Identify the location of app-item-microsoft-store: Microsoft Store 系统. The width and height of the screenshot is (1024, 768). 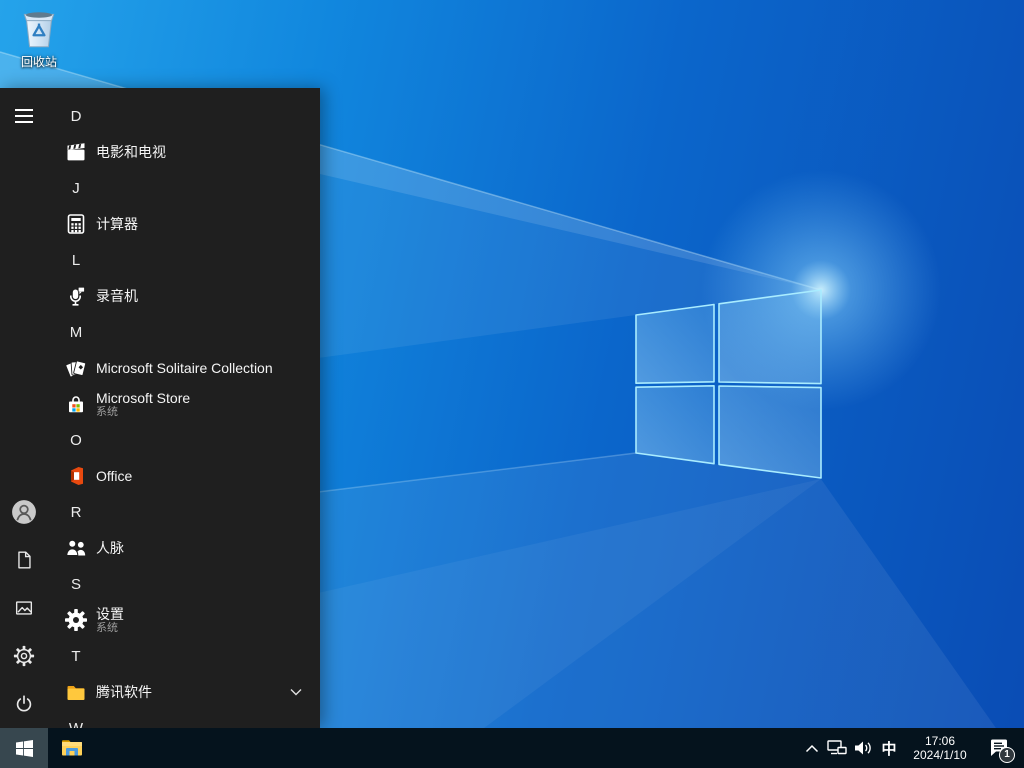
(184, 404).